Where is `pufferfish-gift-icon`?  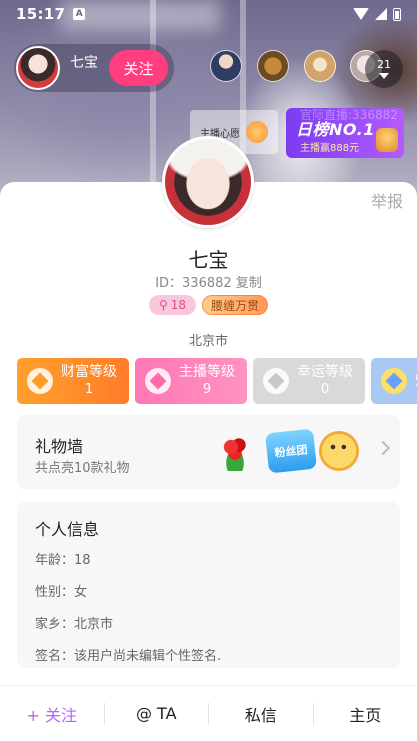 pufferfish-gift-icon is located at coordinates (339, 451).